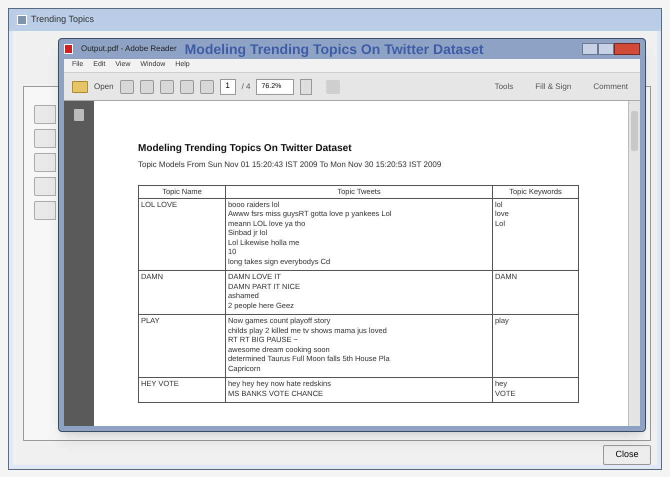 The image size is (670, 477). What do you see at coordinates (129, 49) in the screenshot?
I see `reader-title: Output.pdf - Adobe Reader` at bounding box center [129, 49].